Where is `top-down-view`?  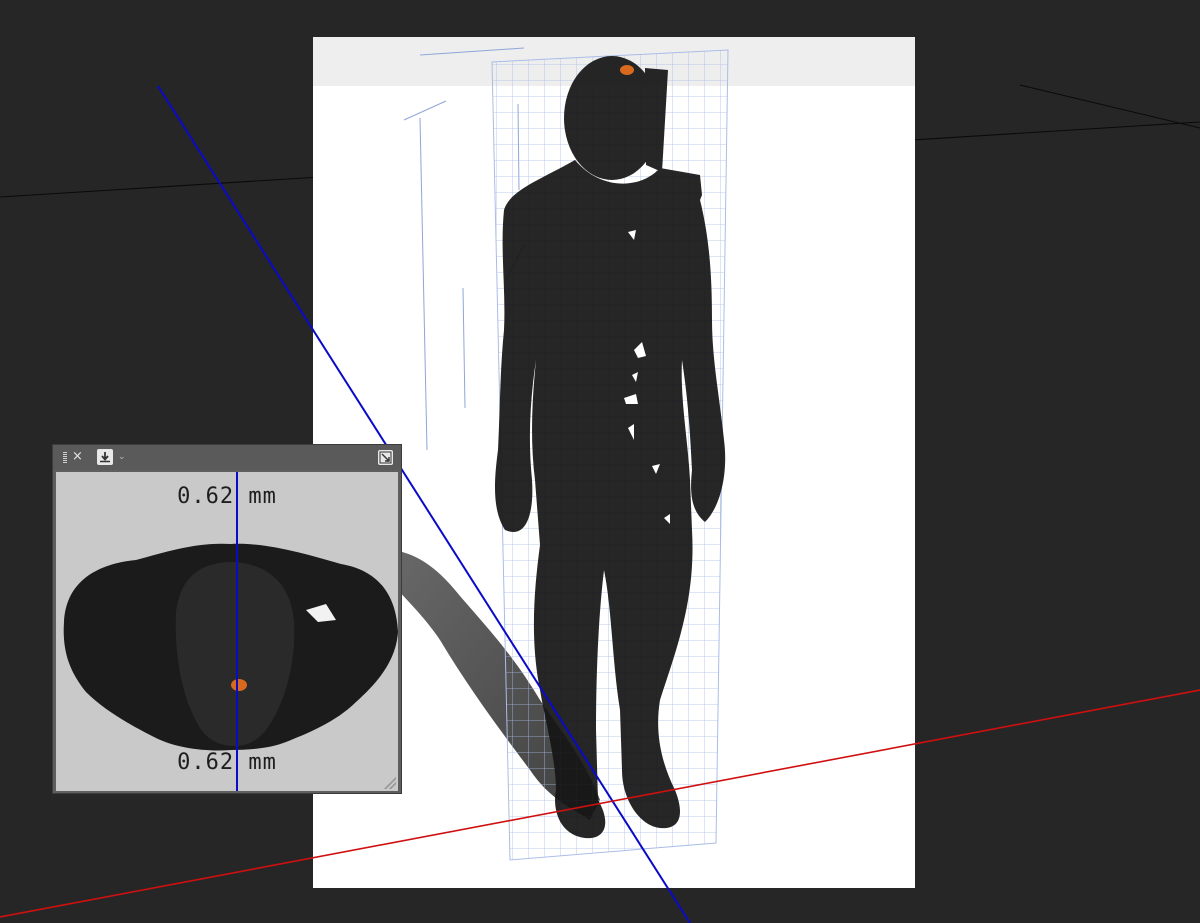 top-down-view is located at coordinates (230, 631).